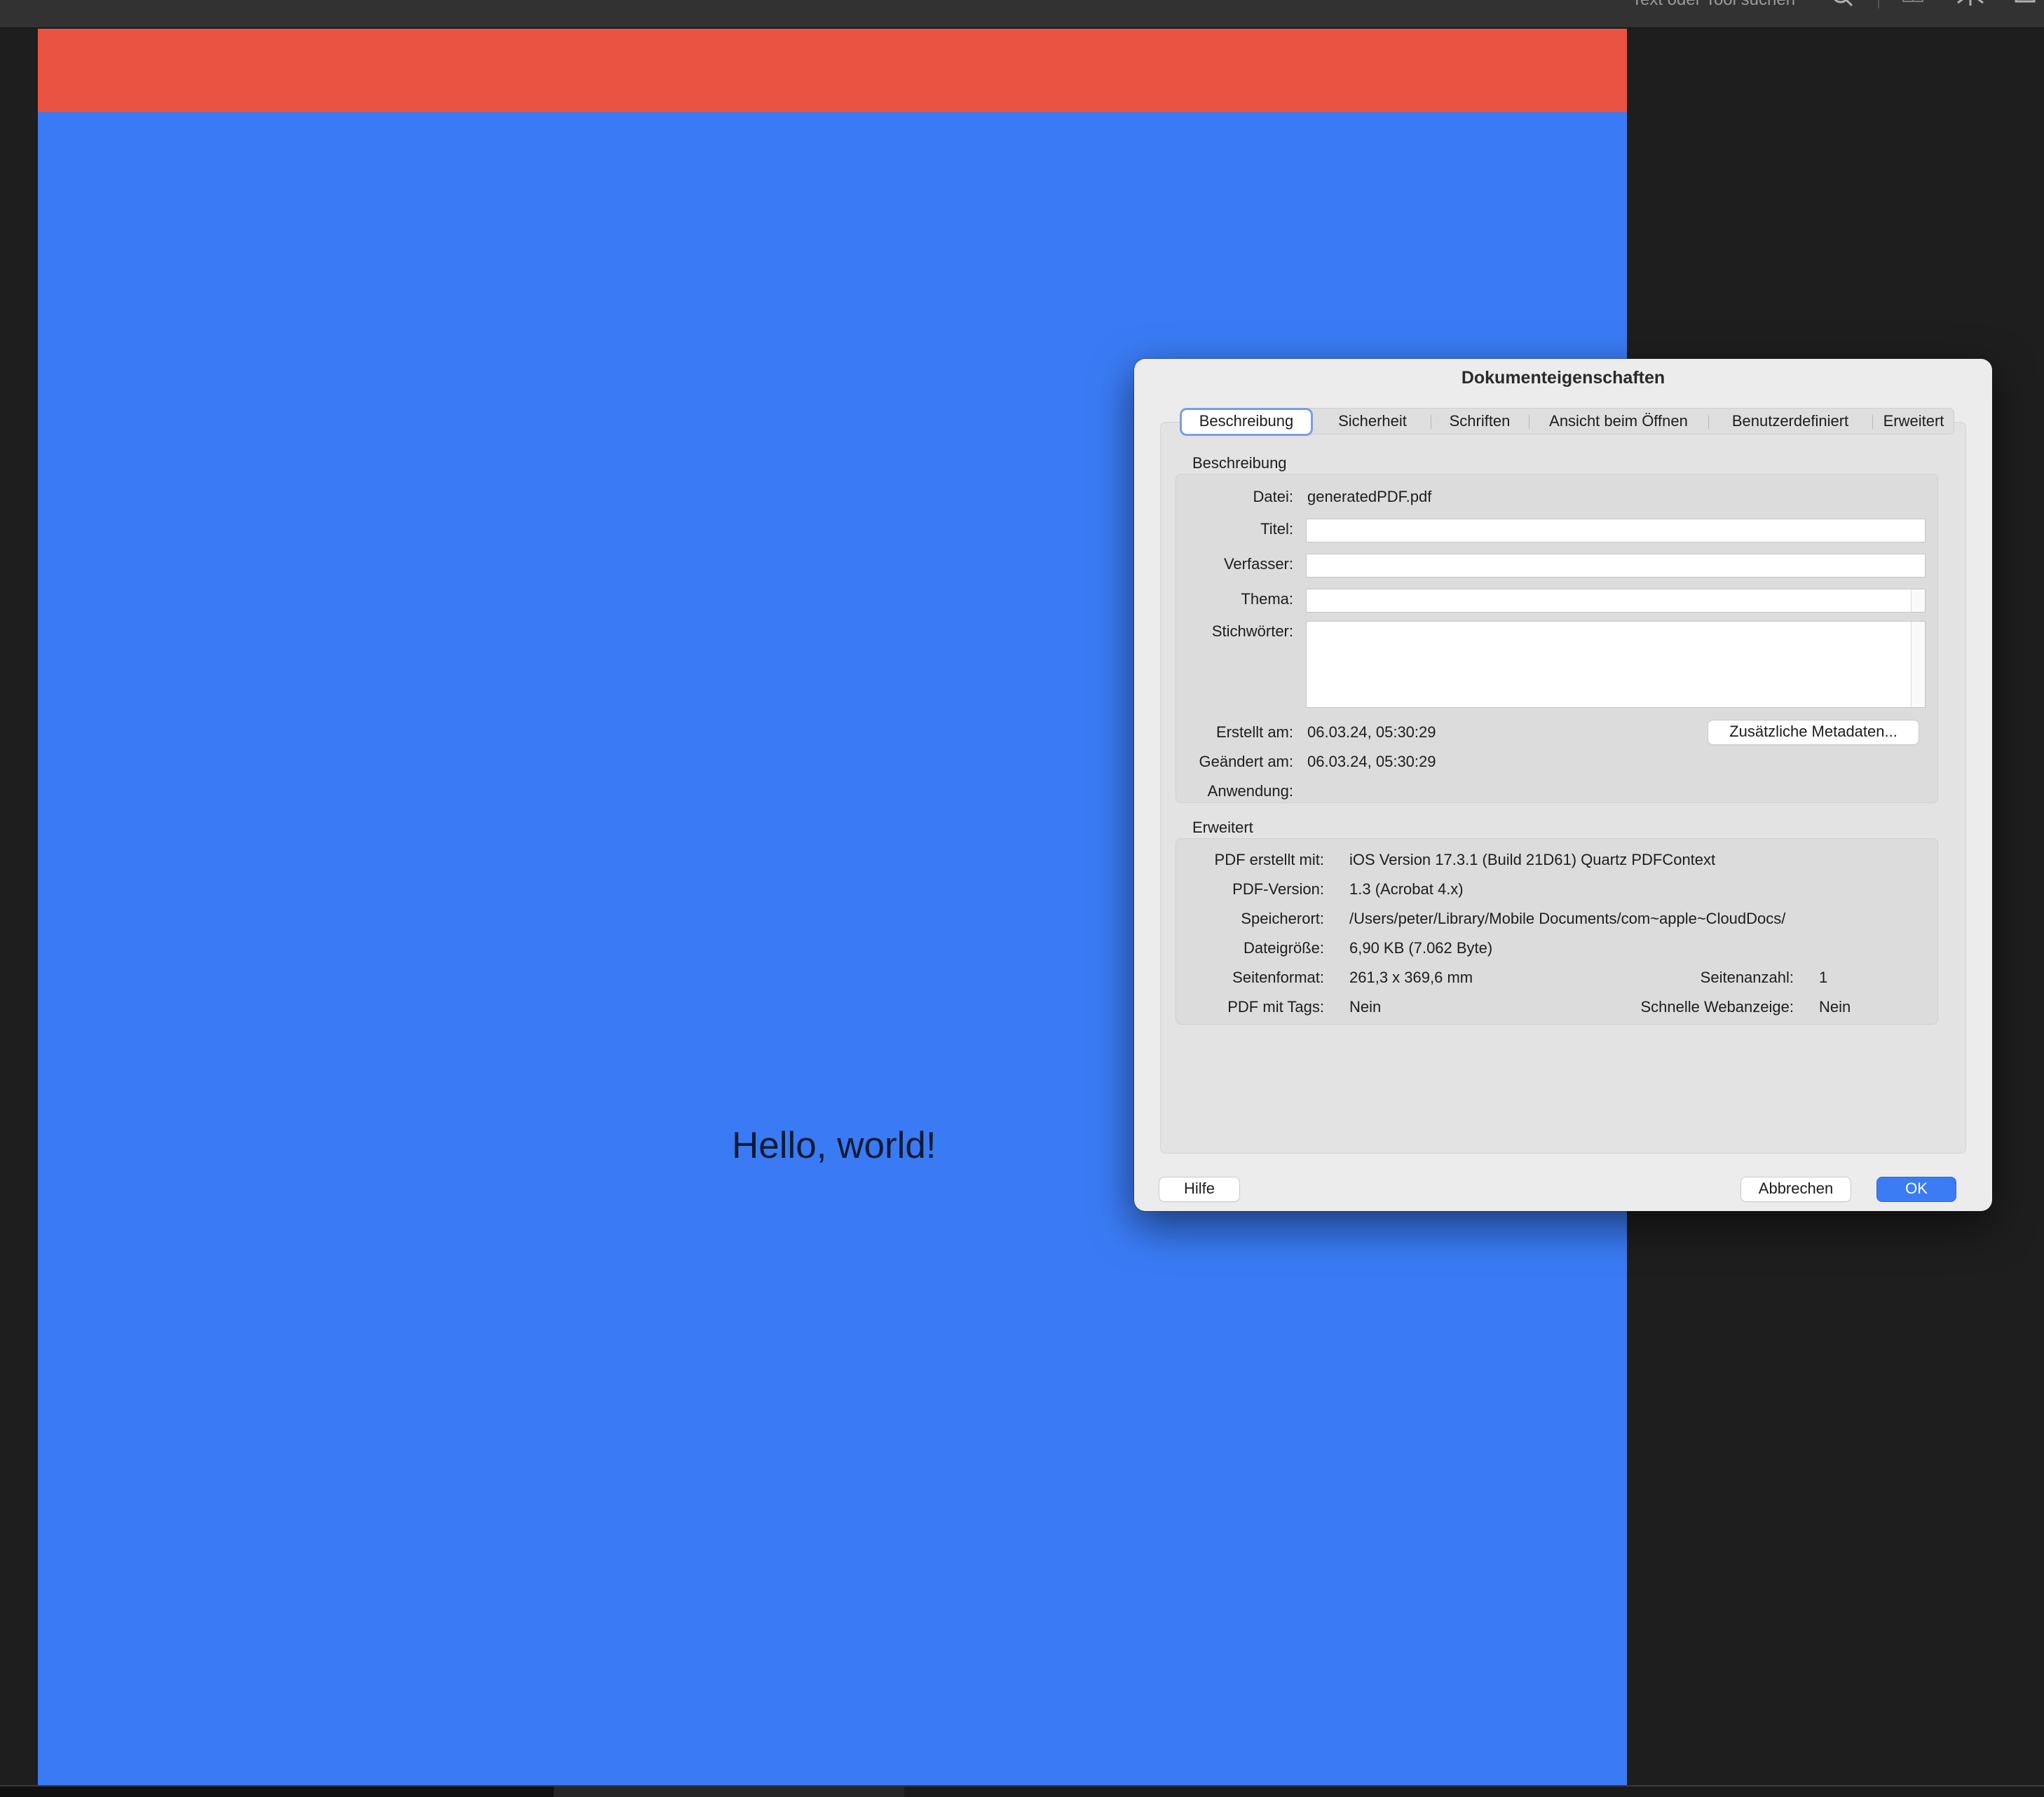 Image resolution: width=2044 pixels, height=1797 pixels. I want to click on status-bar, so click(1022, 1791).